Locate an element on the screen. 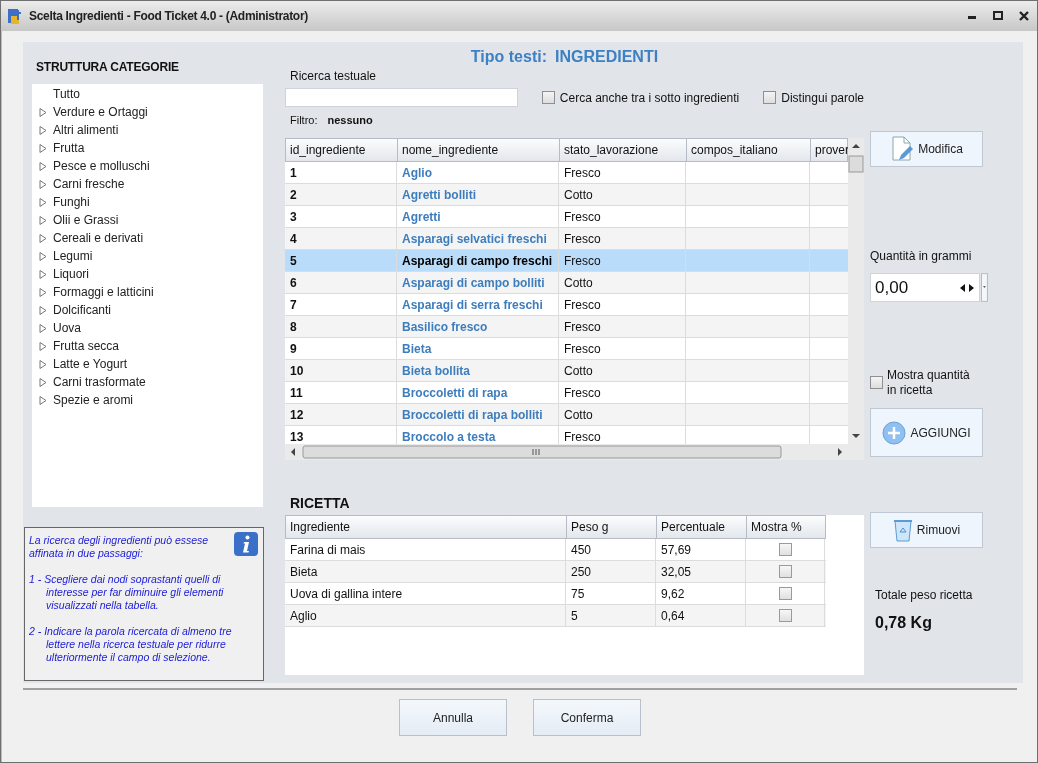 The image size is (1038, 763). column-header: id_ingrediente is located at coordinates (342, 150).